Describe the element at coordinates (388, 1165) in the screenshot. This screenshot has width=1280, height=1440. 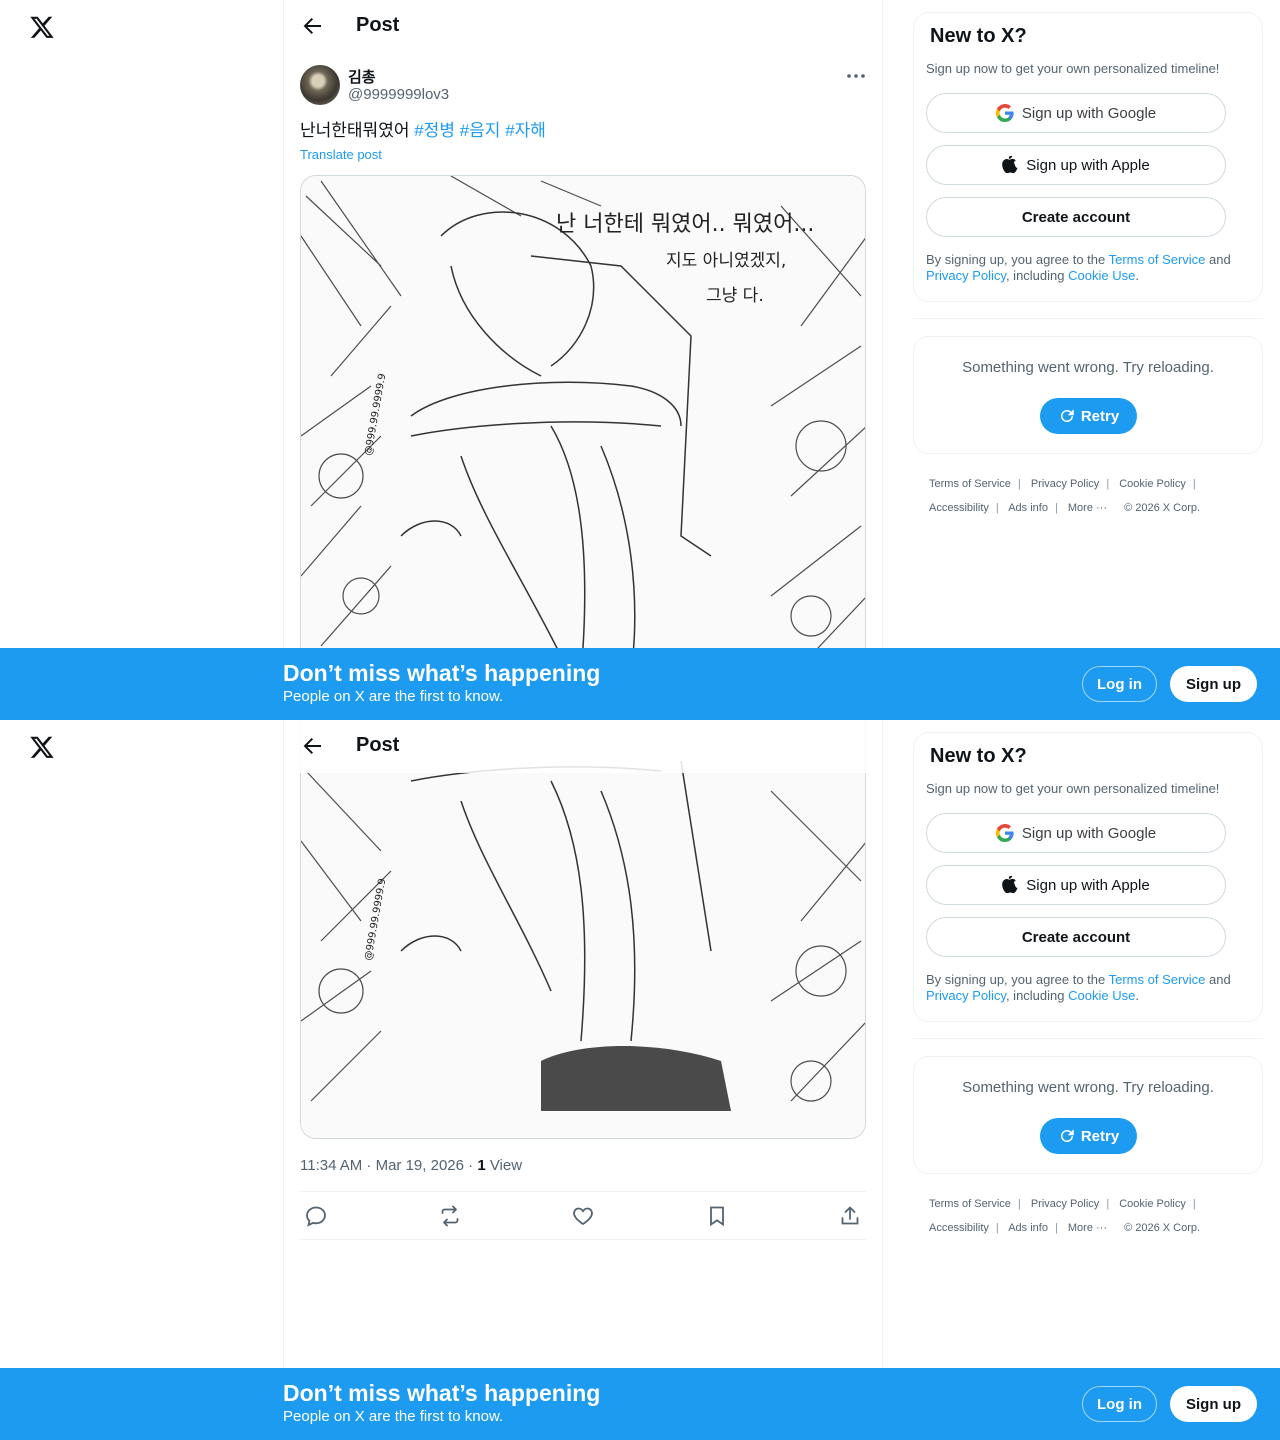
I see `post-timestamp: 11:34 AM · Mar 19, 2026 ·` at that location.